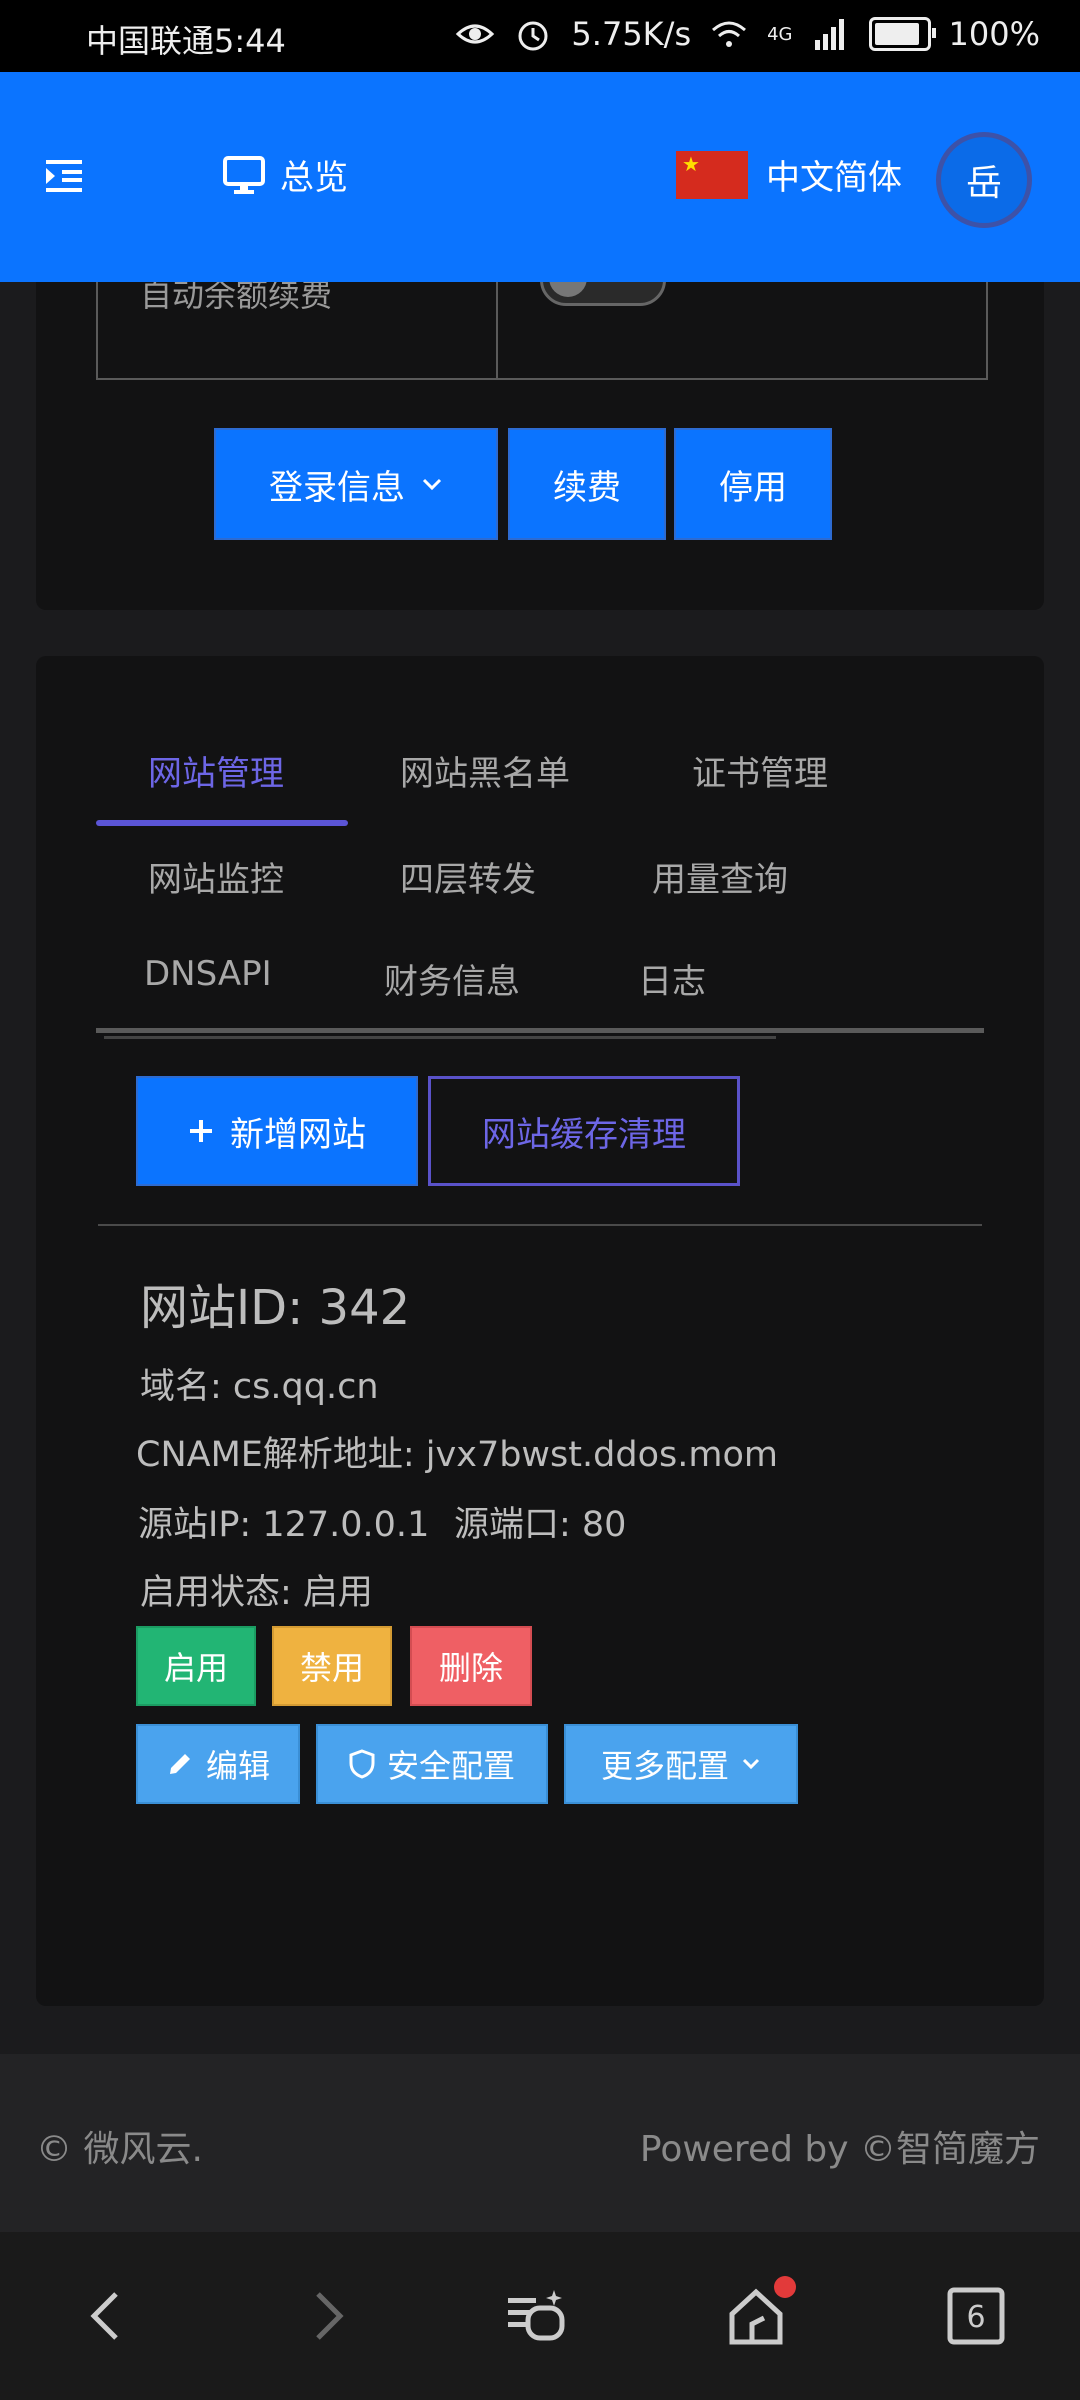 The image size is (1080, 2400). What do you see at coordinates (760, 770) in the screenshot?
I see `tab-cert-management: 证书管理` at bounding box center [760, 770].